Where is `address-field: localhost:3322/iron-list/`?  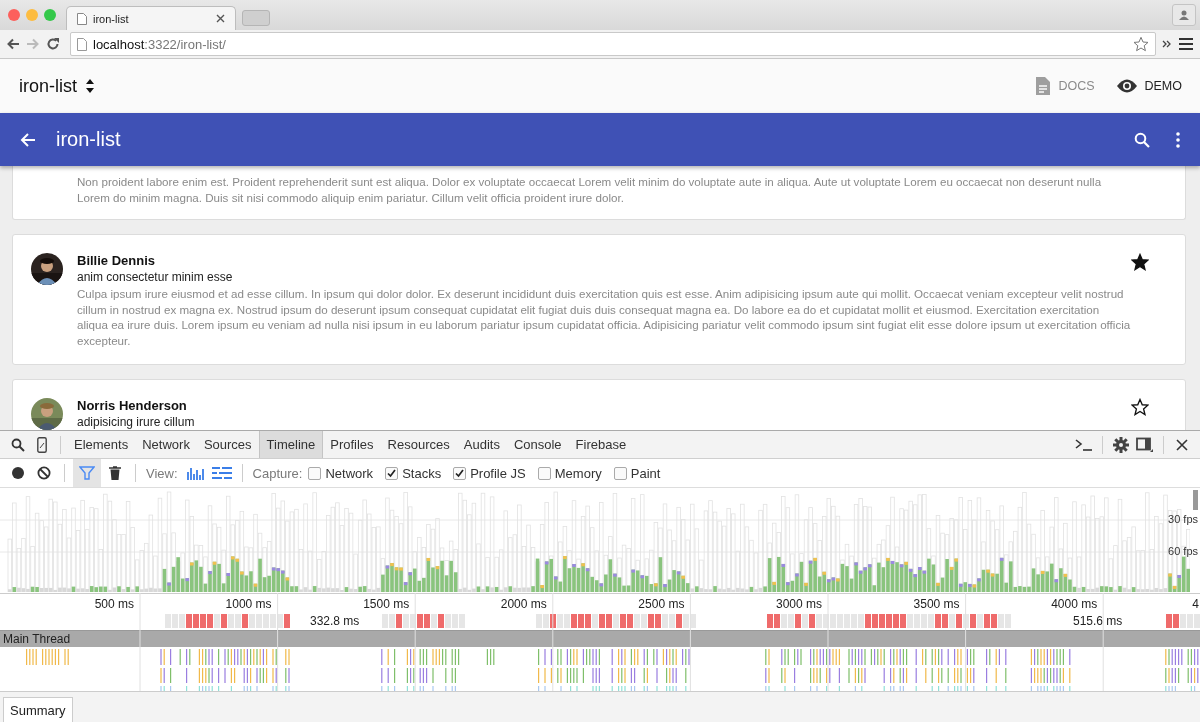 address-field: localhost:3322/iron-list/ is located at coordinates (613, 44).